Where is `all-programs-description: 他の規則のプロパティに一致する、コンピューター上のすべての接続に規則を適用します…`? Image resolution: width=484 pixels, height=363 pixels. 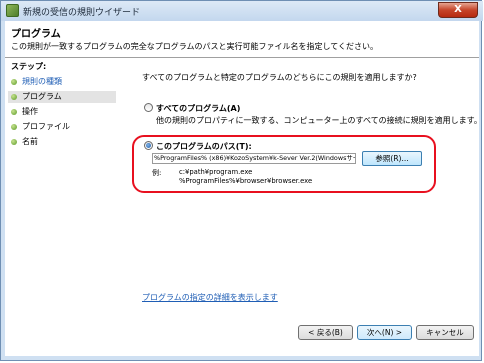
all-programs-description: 他の規則のプロパティに一致する、コンピューター上のすべての接続に規則を適用します… is located at coordinates (319, 120).